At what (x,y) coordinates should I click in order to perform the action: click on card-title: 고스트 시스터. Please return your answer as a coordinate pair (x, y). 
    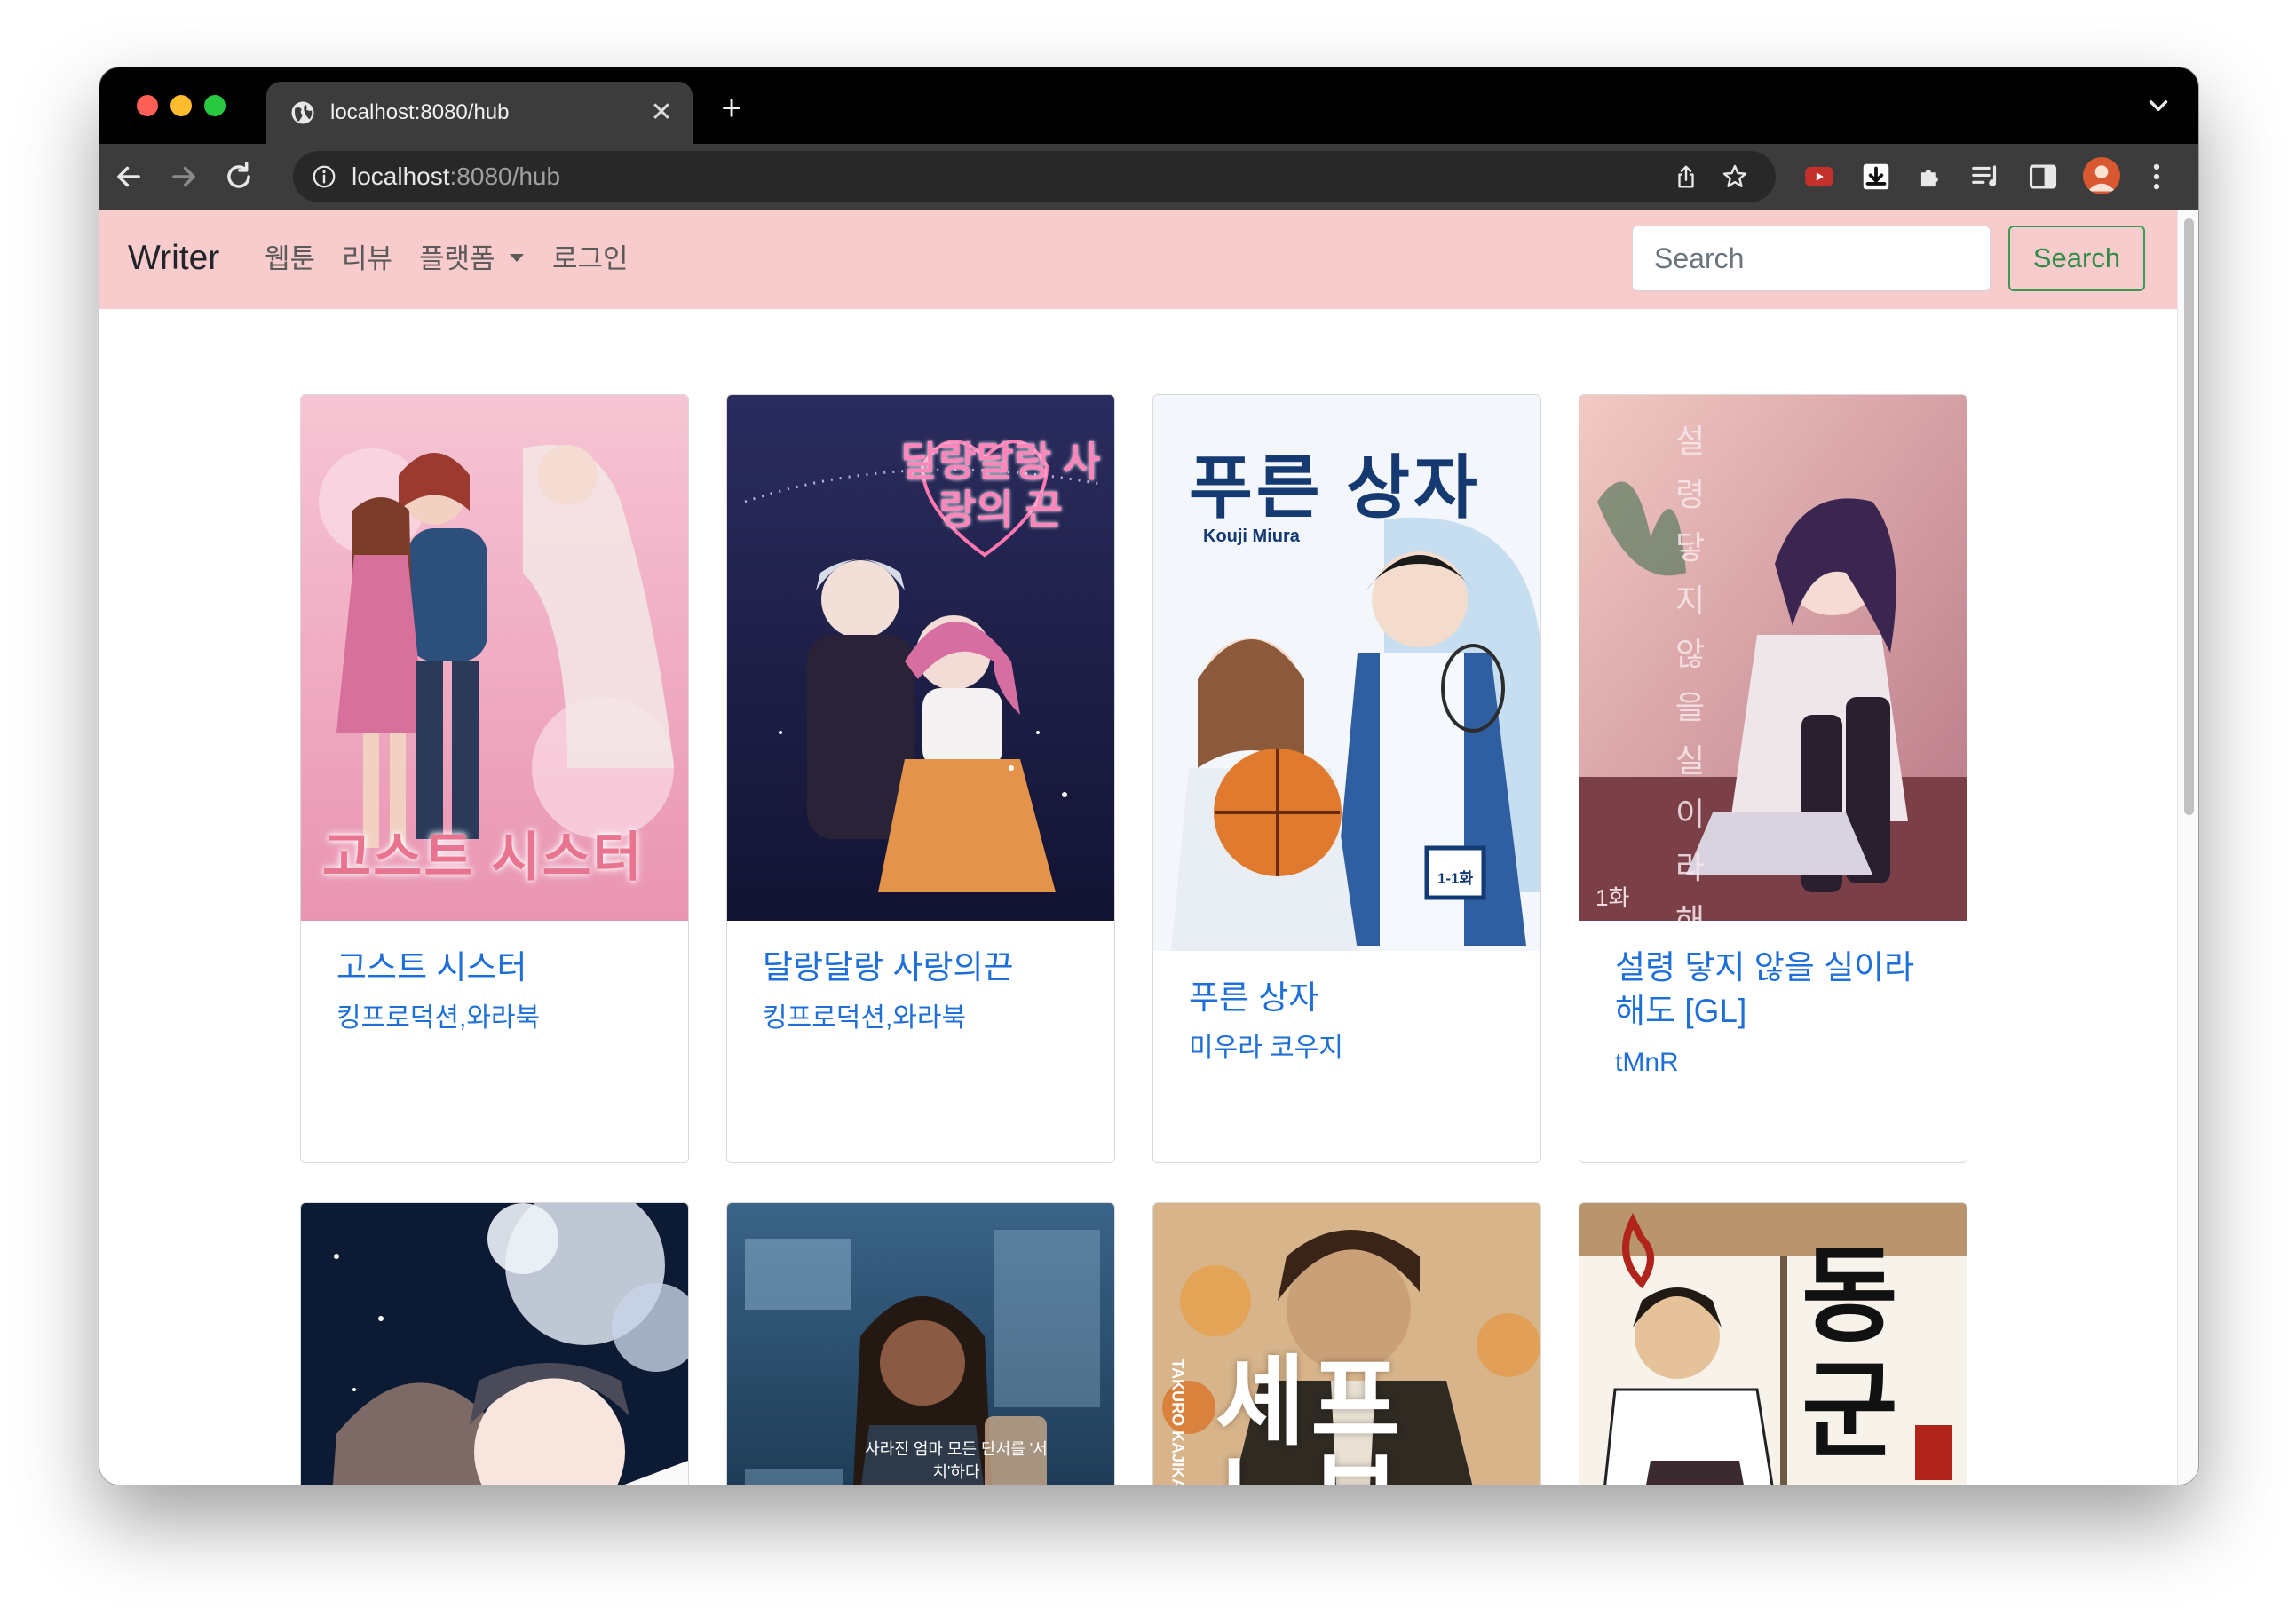
    Looking at the image, I should click on (499, 967).